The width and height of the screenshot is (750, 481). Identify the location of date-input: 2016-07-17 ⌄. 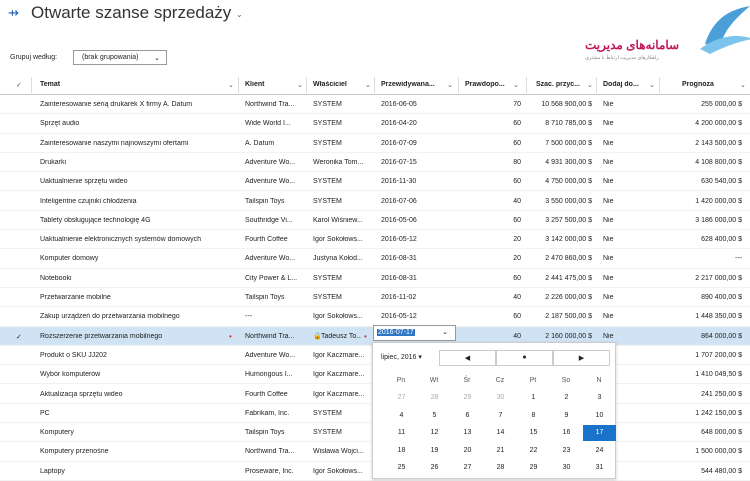
(414, 333).